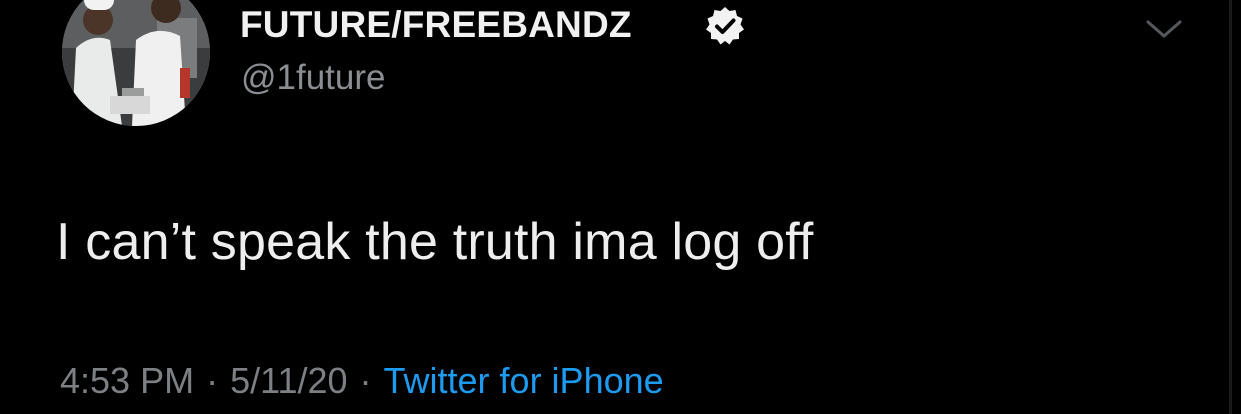 The height and width of the screenshot is (414, 1241). I want to click on author-handle: @1future, so click(313, 78).